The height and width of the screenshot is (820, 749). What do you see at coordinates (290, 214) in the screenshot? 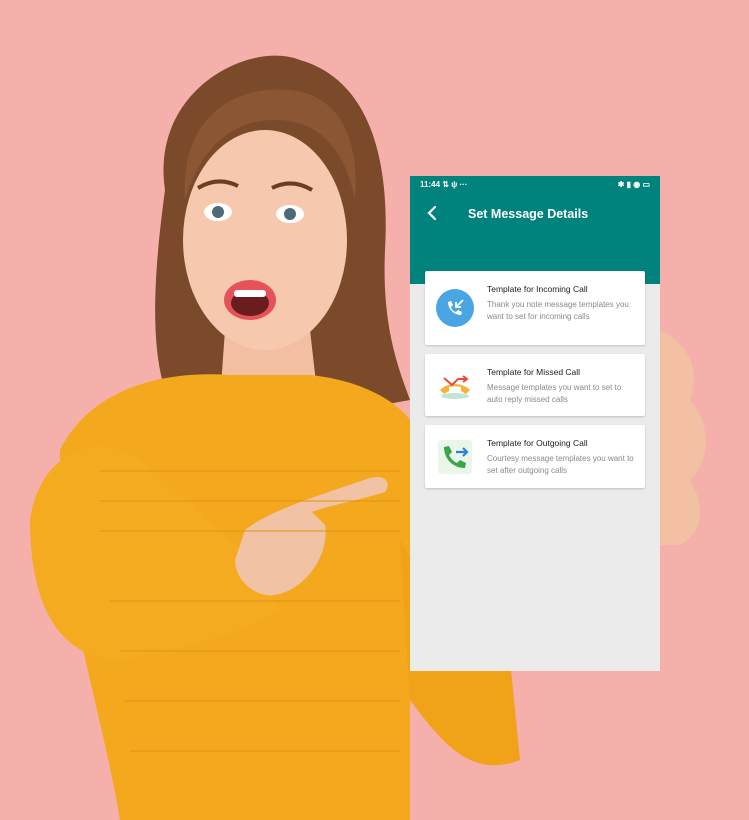
I see `right-iris` at bounding box center [290, 214].